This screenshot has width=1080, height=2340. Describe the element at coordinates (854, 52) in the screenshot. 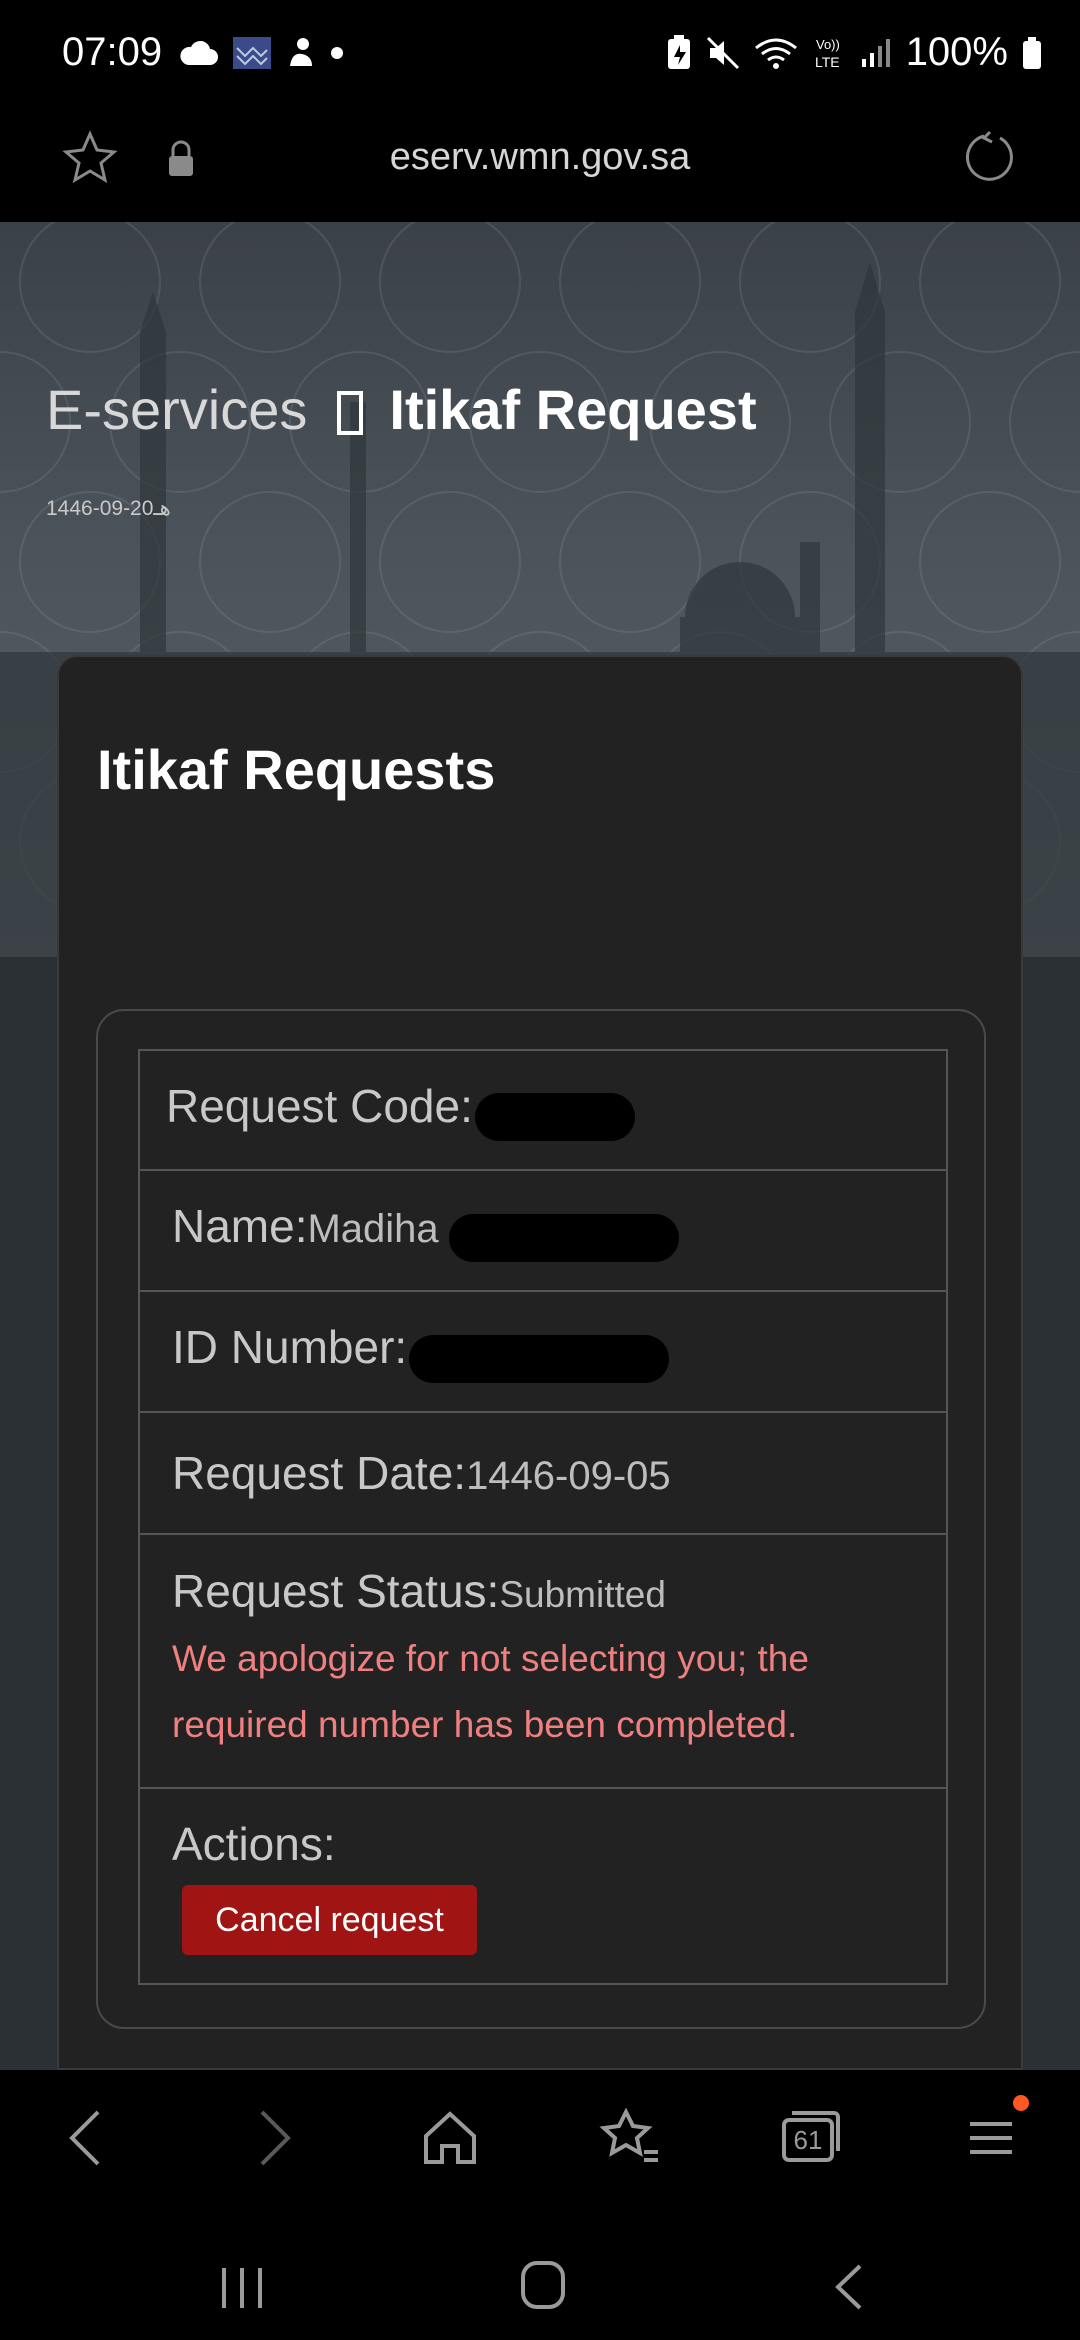

I see `system-icons: Vo)) LTE 100%` at that location.